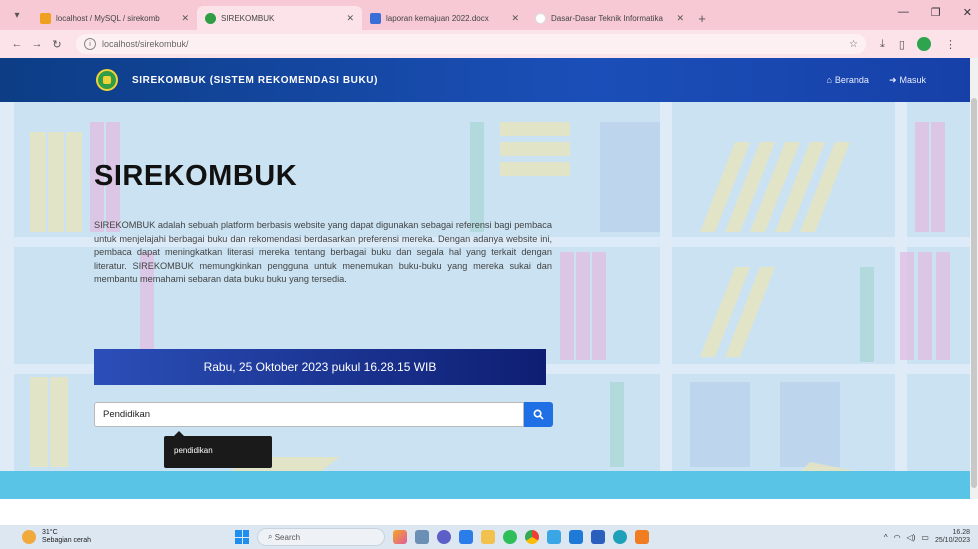  What do you see at coordinates (17, 15) in the screenshot?
I see `tab-search-icon: ▾` at bounding box center [17, 15].